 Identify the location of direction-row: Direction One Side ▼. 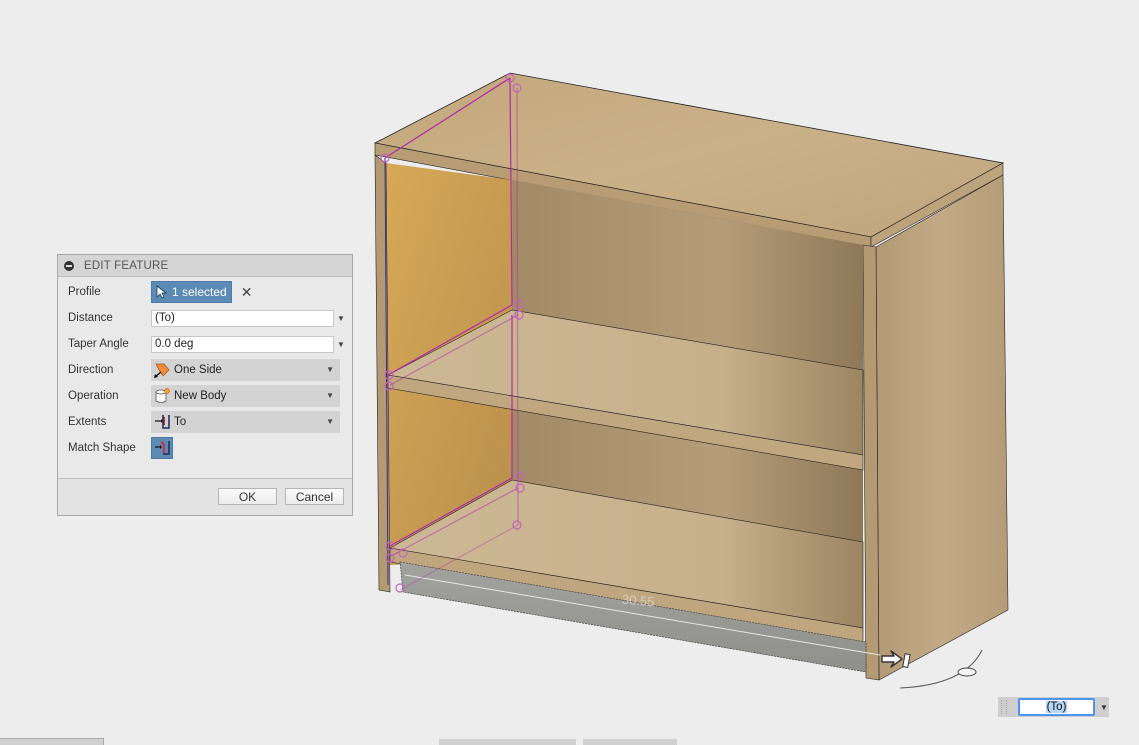
(205, 370).